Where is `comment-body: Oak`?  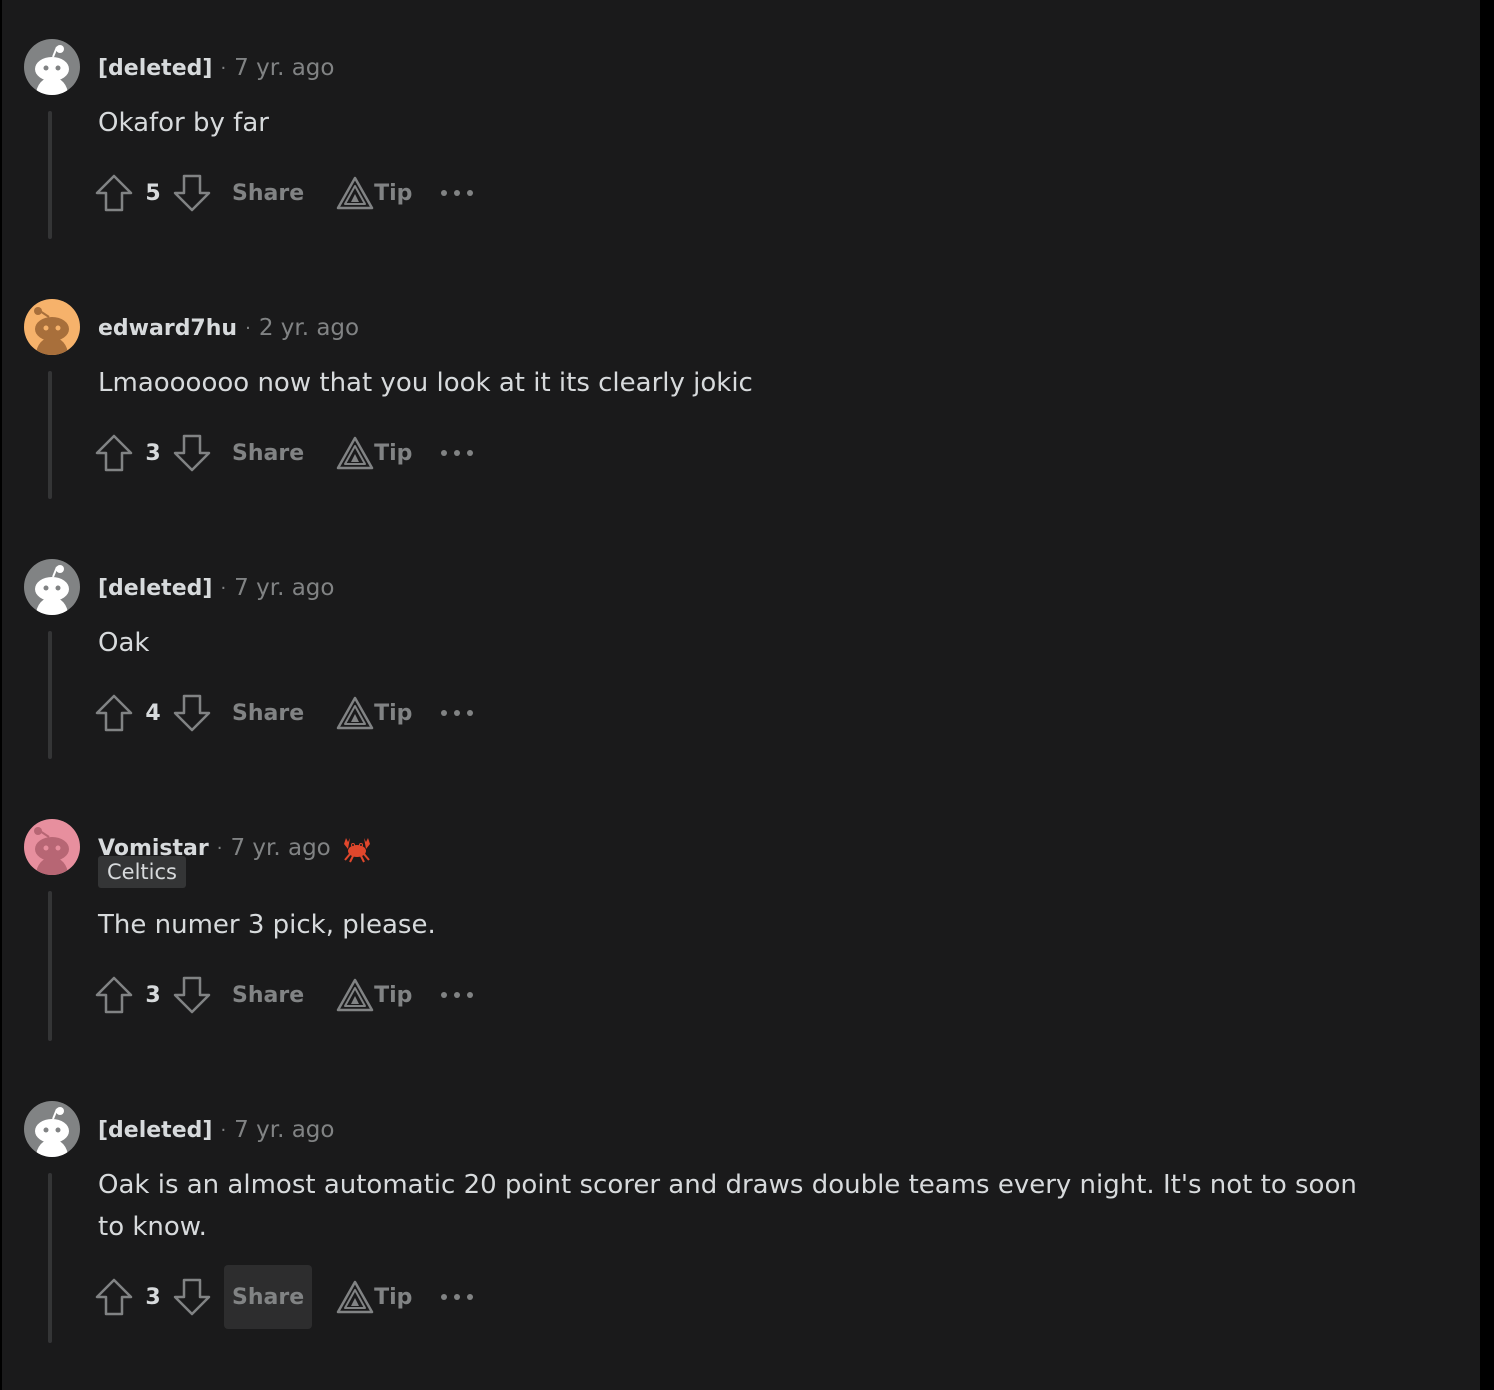 comment-body: Oak is located at coordinates (124, 643).